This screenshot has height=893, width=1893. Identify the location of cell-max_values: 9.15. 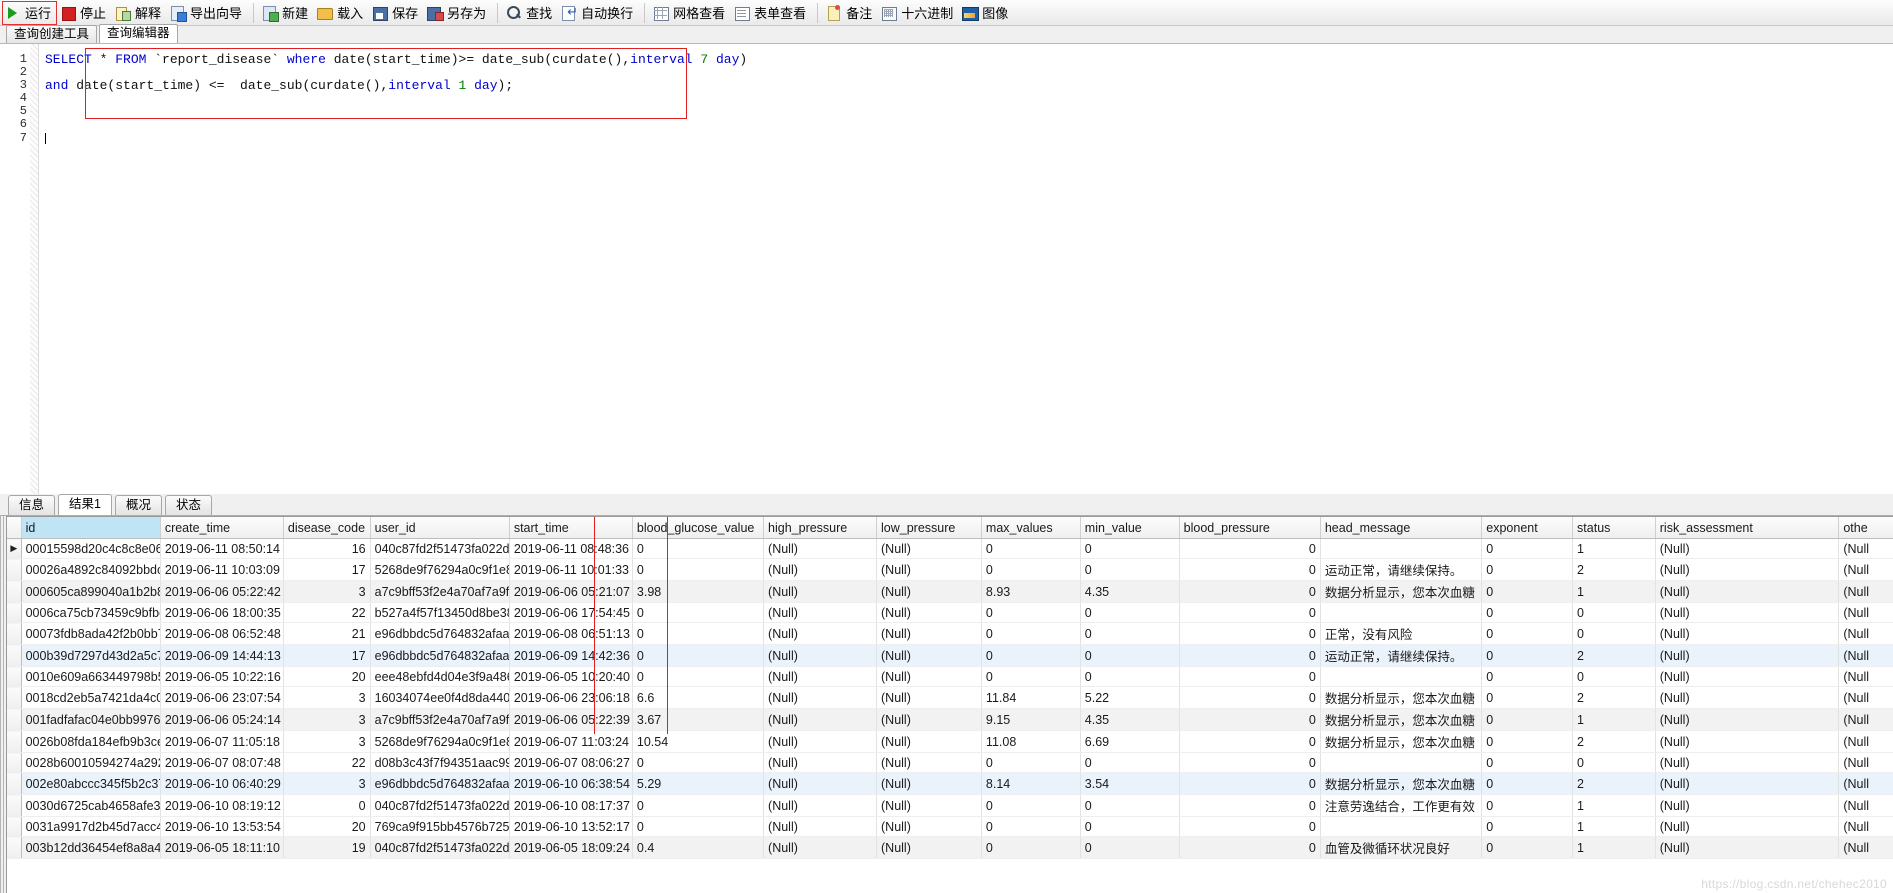
(1031, 719).